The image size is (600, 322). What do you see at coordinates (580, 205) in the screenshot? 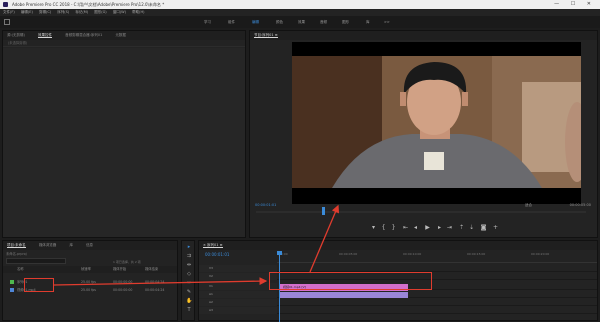
I see `program-duration: 00:00:05:00` at bounding box center [580, 205].